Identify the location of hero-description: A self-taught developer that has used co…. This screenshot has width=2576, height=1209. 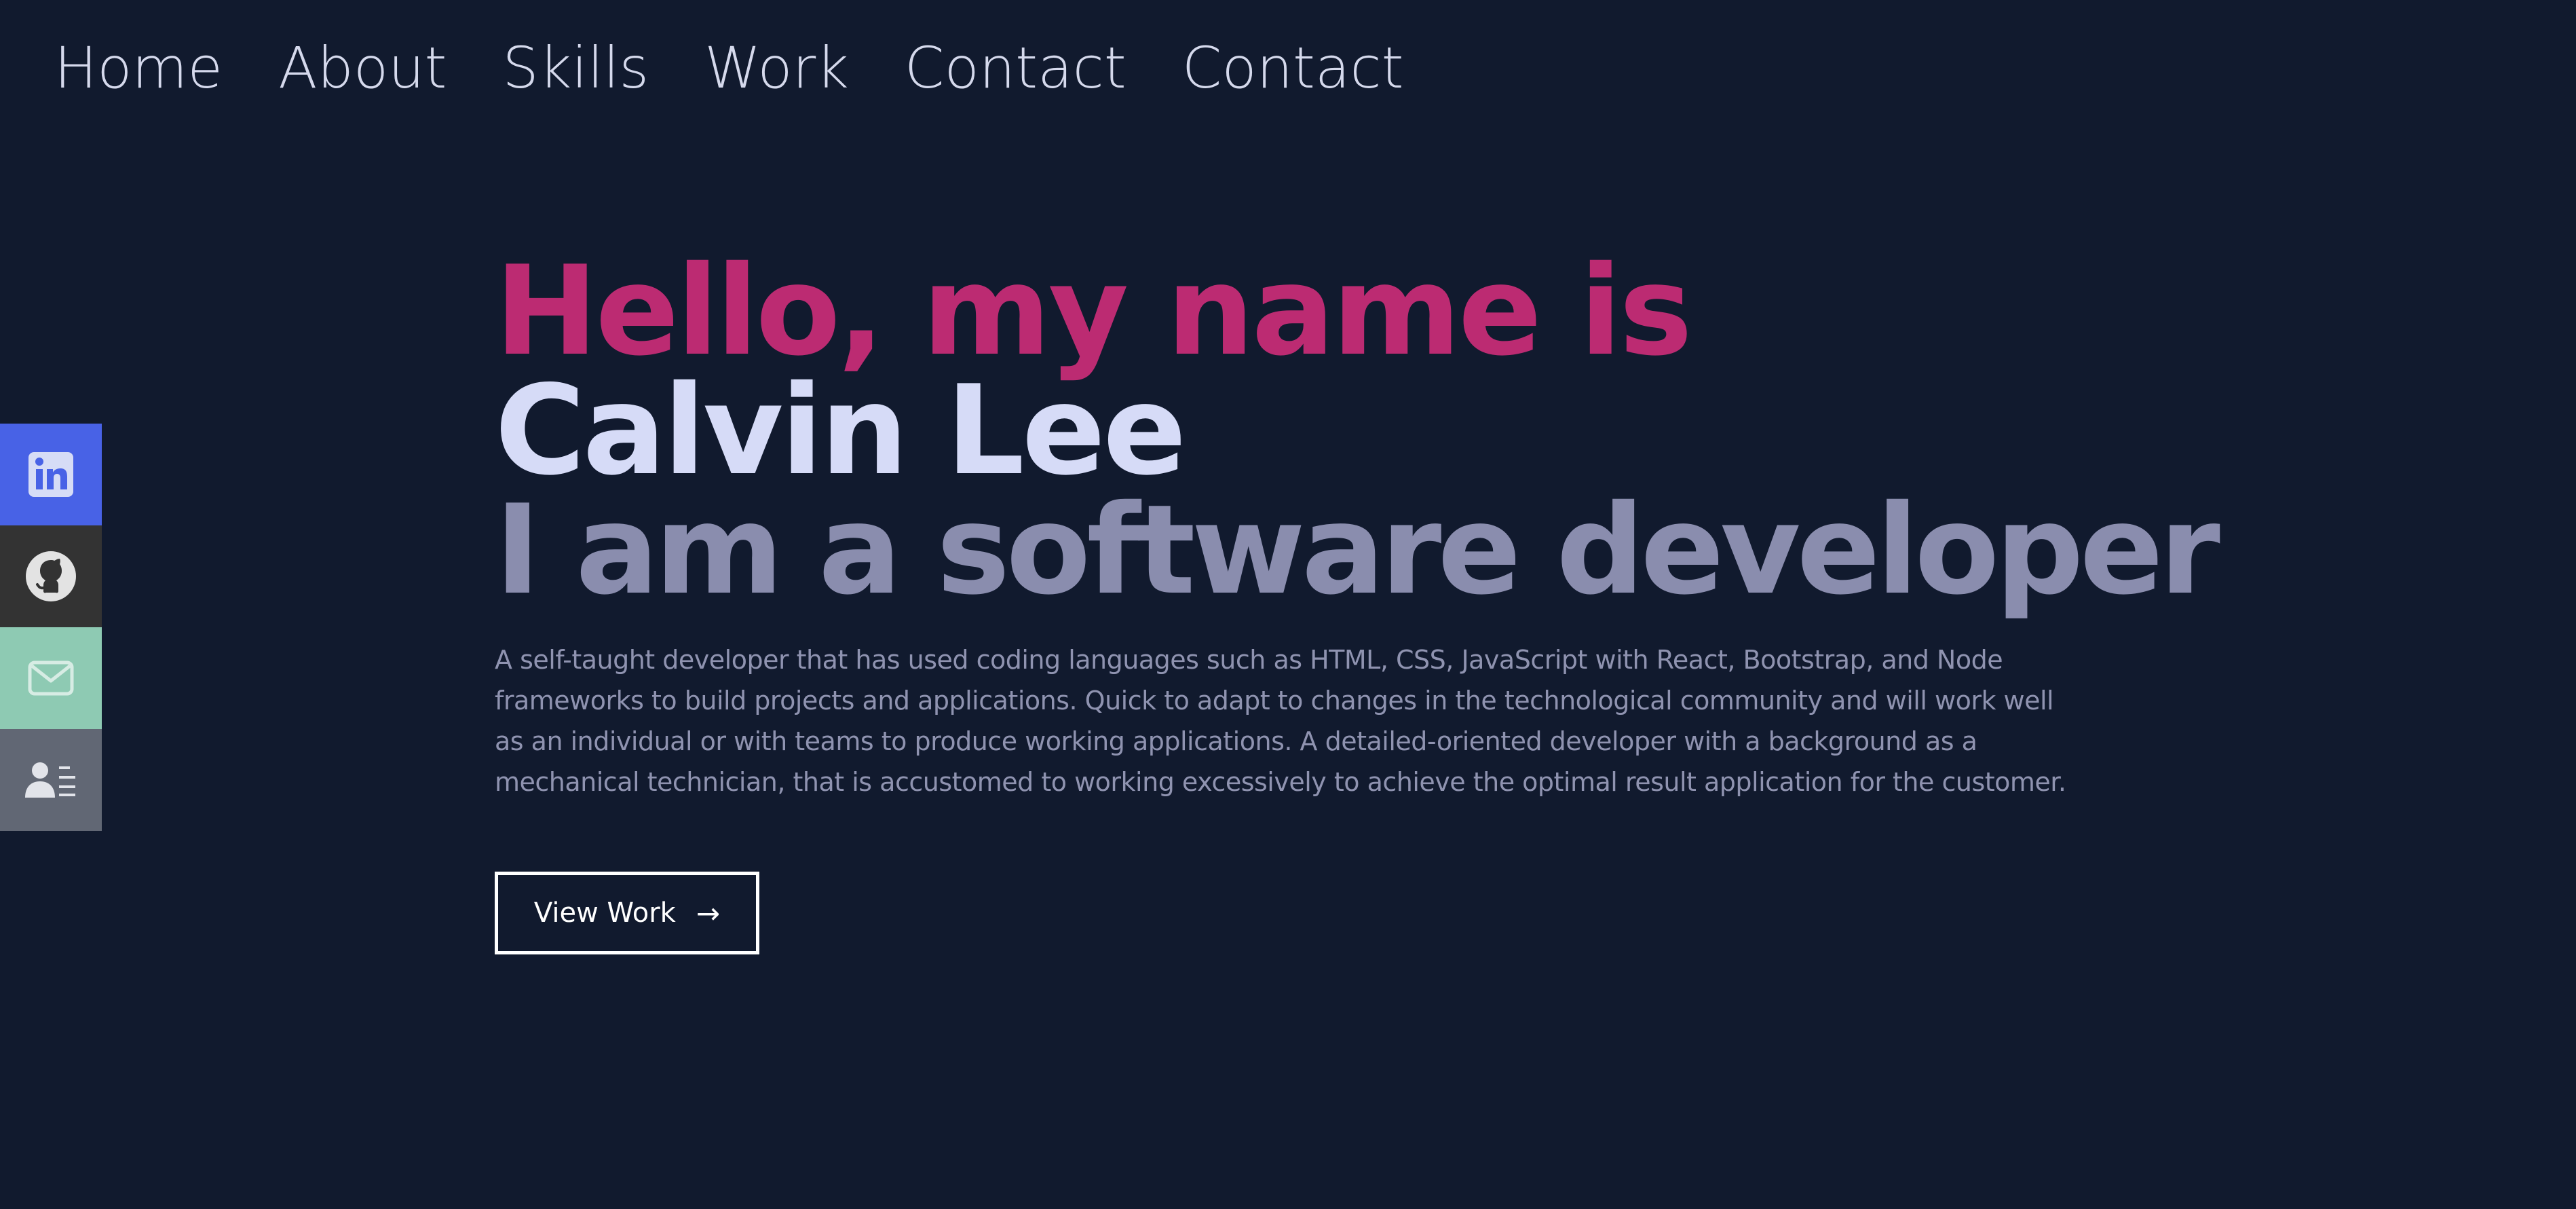
(1280, 721).